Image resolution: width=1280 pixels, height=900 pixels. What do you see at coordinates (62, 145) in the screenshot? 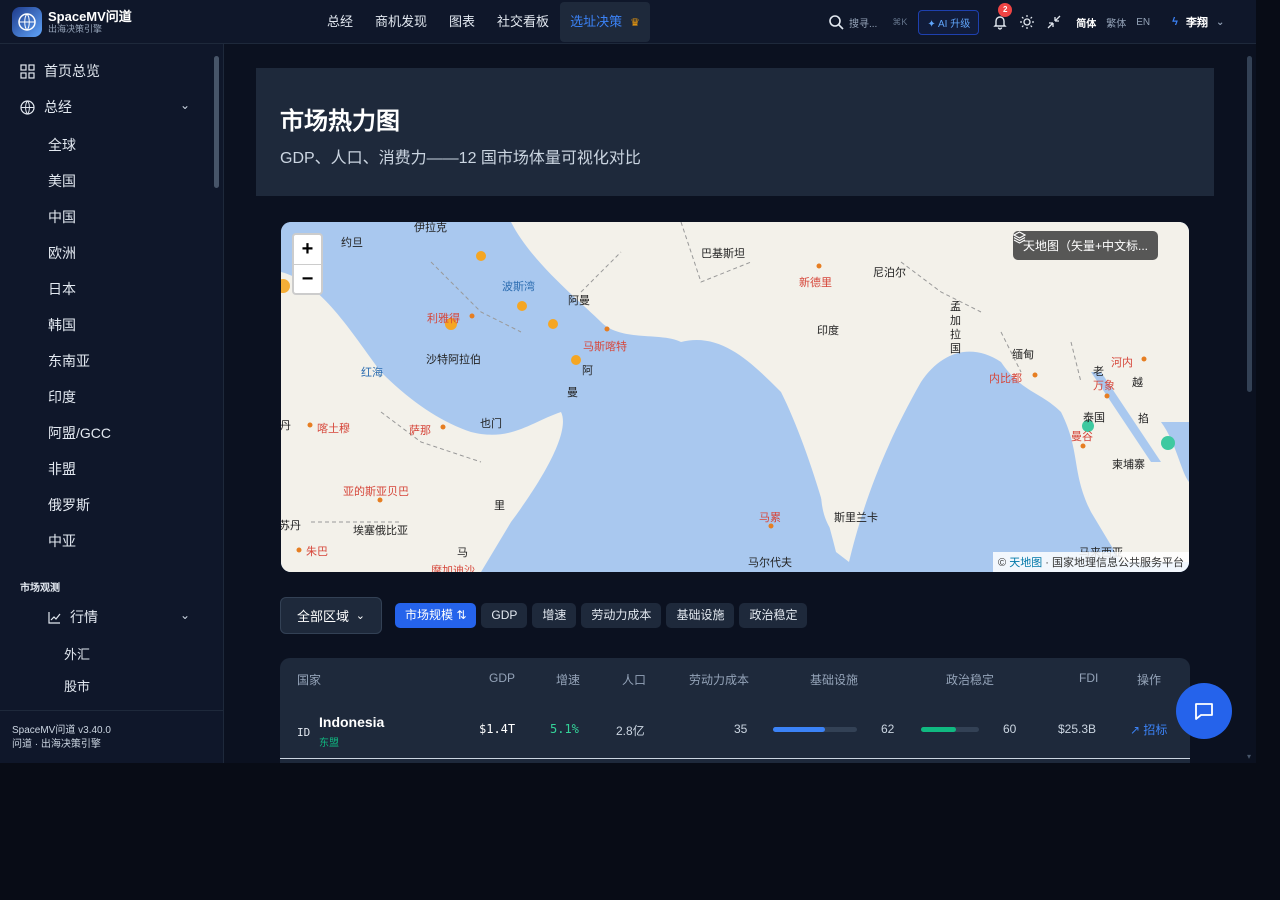
I see `sidebar-region-global: 全球` at bounding box center [62, 145].